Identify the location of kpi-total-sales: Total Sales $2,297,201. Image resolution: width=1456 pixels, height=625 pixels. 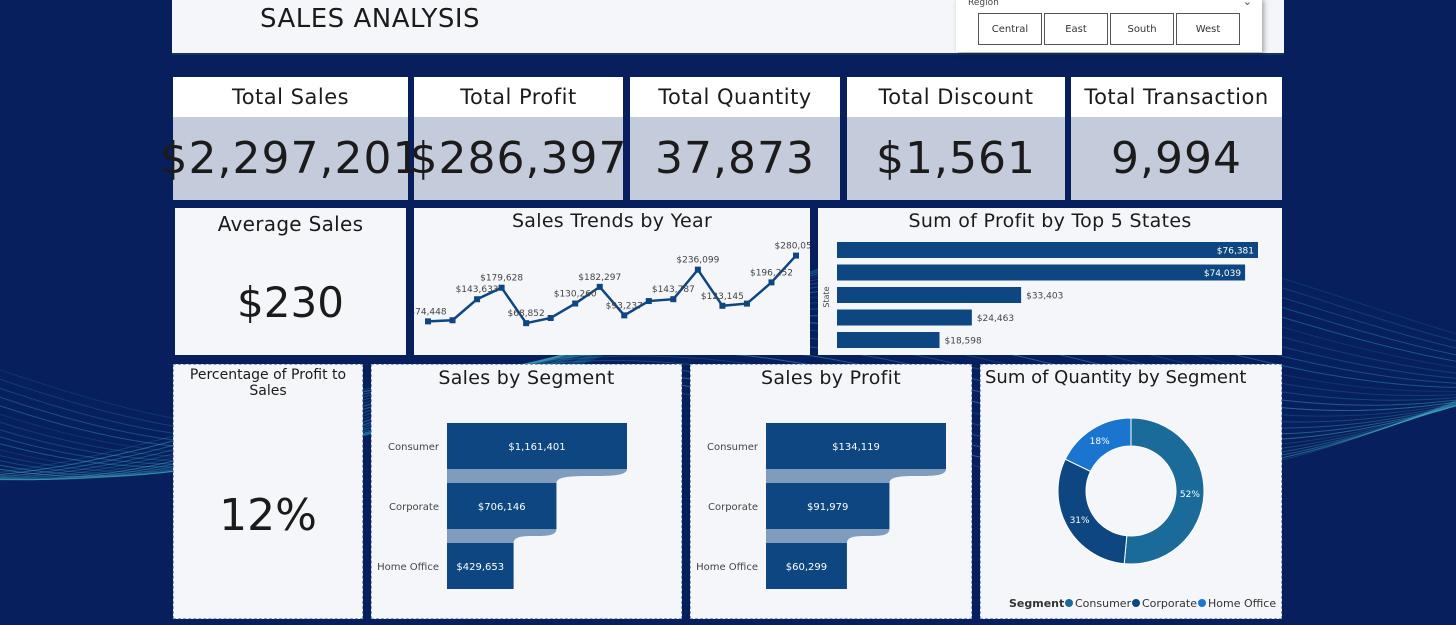
(290, 138).